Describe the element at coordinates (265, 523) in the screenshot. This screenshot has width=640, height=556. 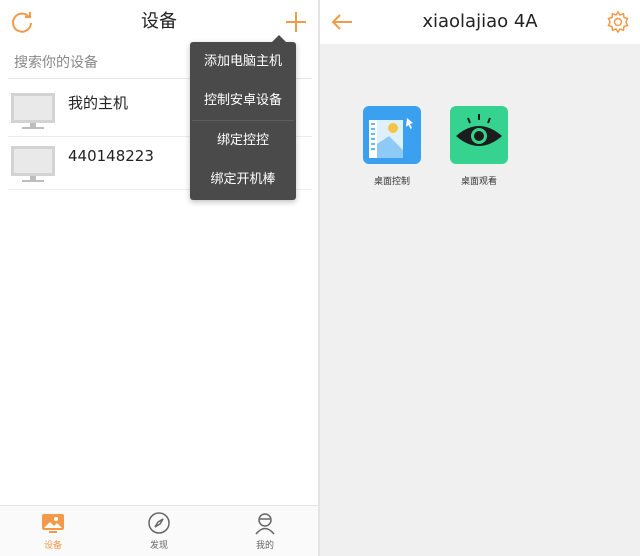
I see `profile-icon` at that location.